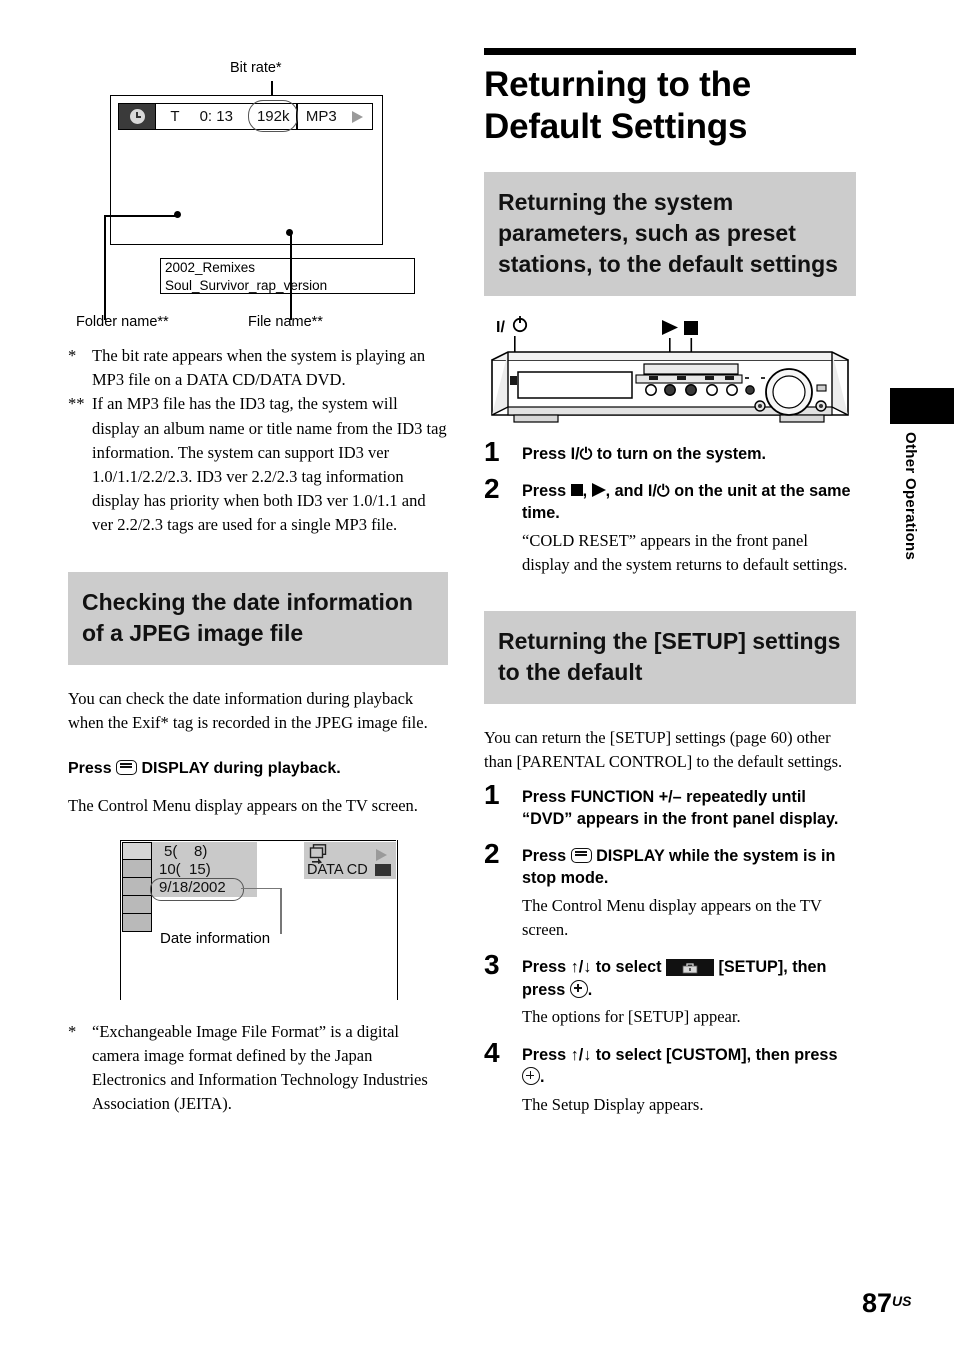  I want to click on step-number: 3, so click(492, 965).